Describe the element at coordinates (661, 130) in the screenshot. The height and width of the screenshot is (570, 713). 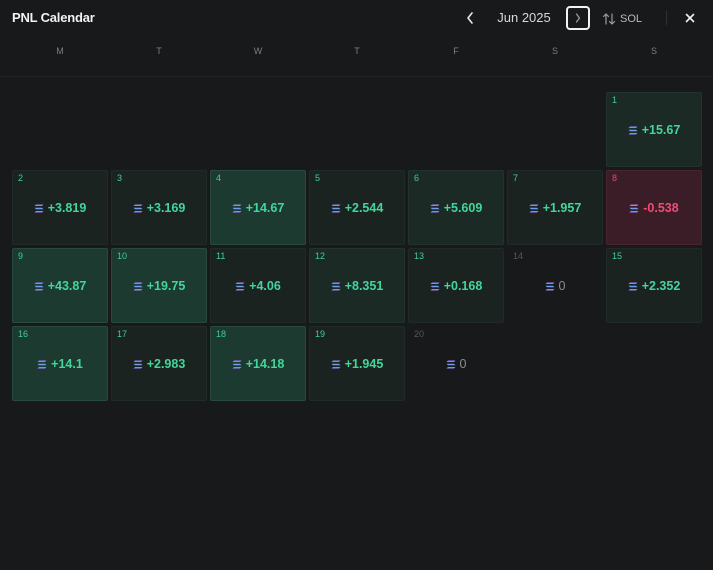
I see `pnl-value: +15.67` at that location.